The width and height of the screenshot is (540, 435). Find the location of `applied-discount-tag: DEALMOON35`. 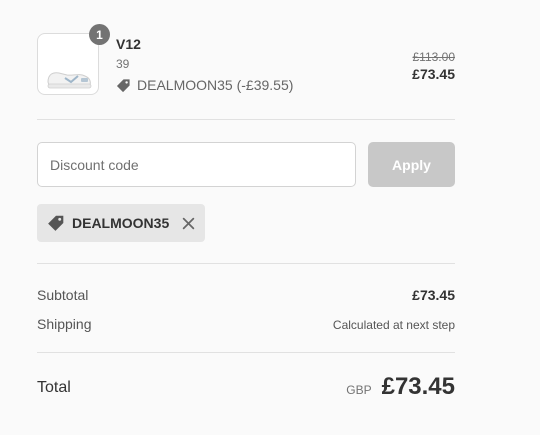

applied-discount-tag: DEALMOON35 is located at coordinates (121, 223).